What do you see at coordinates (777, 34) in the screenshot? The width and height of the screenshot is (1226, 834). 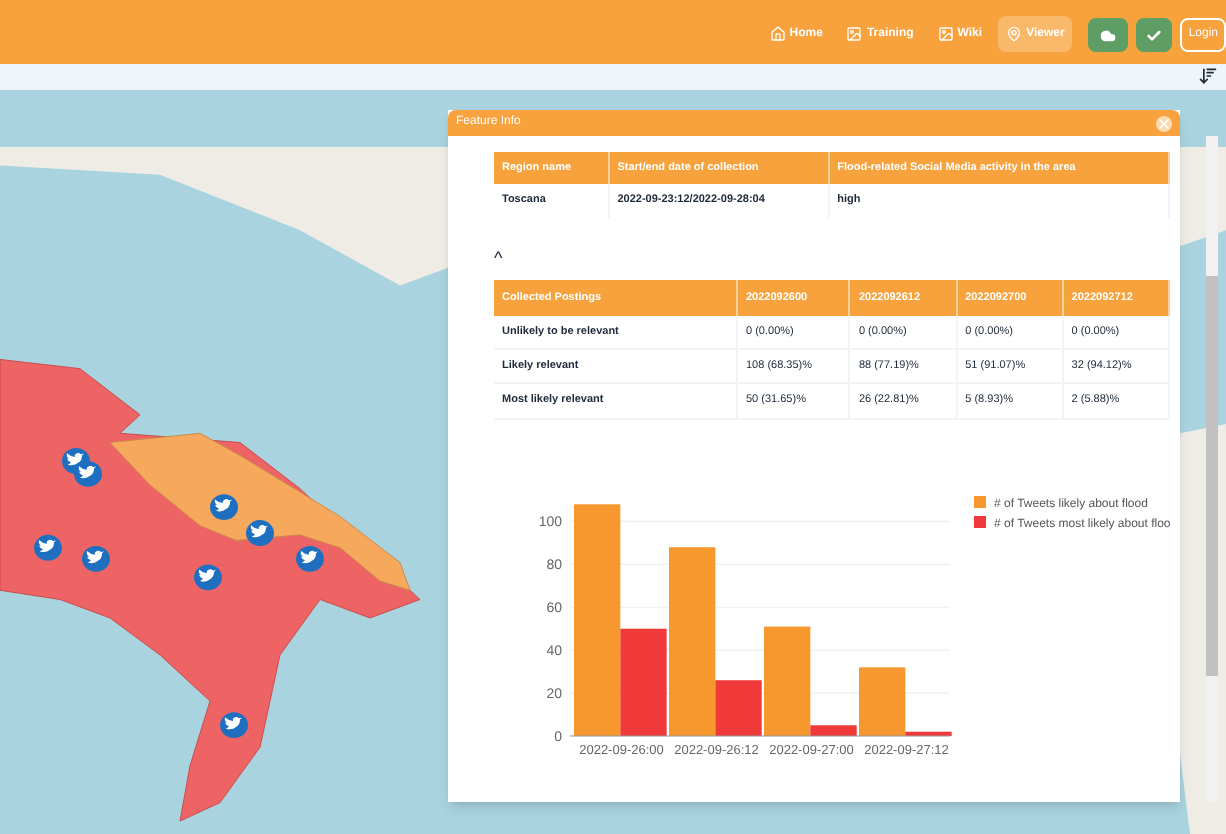 I see `home-icon` at bounding box center [777, 34].